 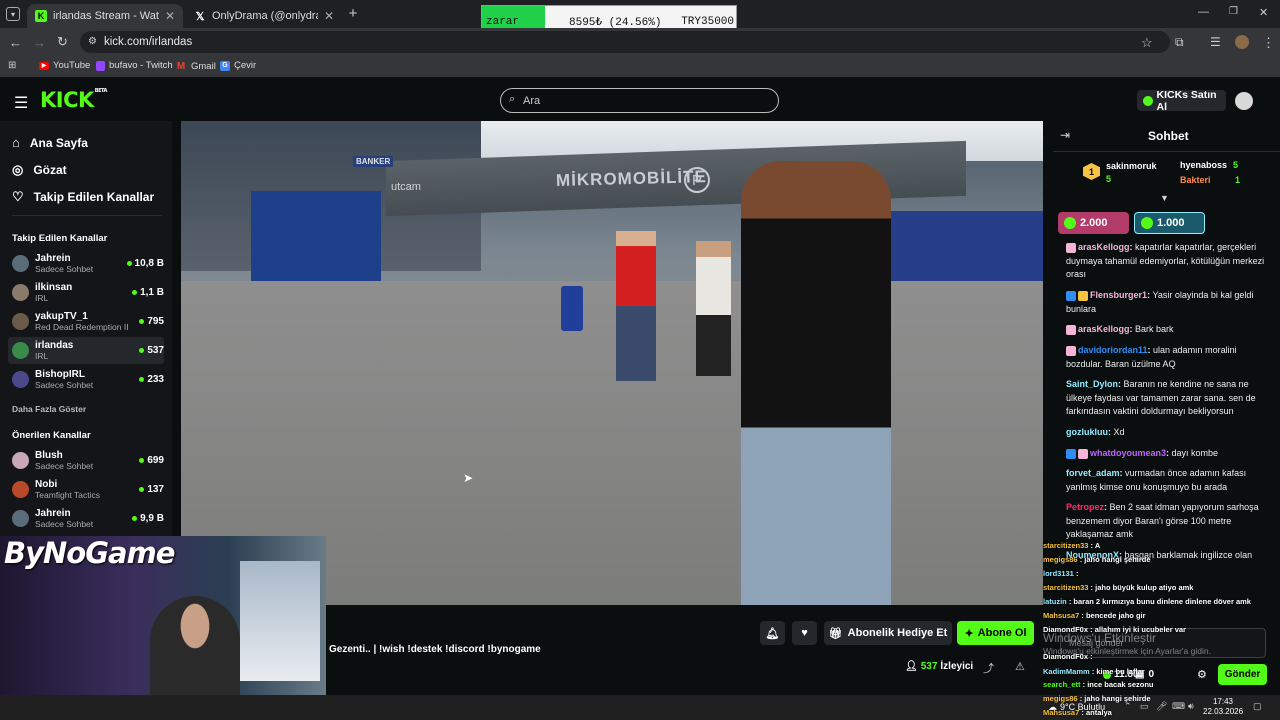 I want to click on volume-icon: 🔊︎, so click(x=1191, y=706).